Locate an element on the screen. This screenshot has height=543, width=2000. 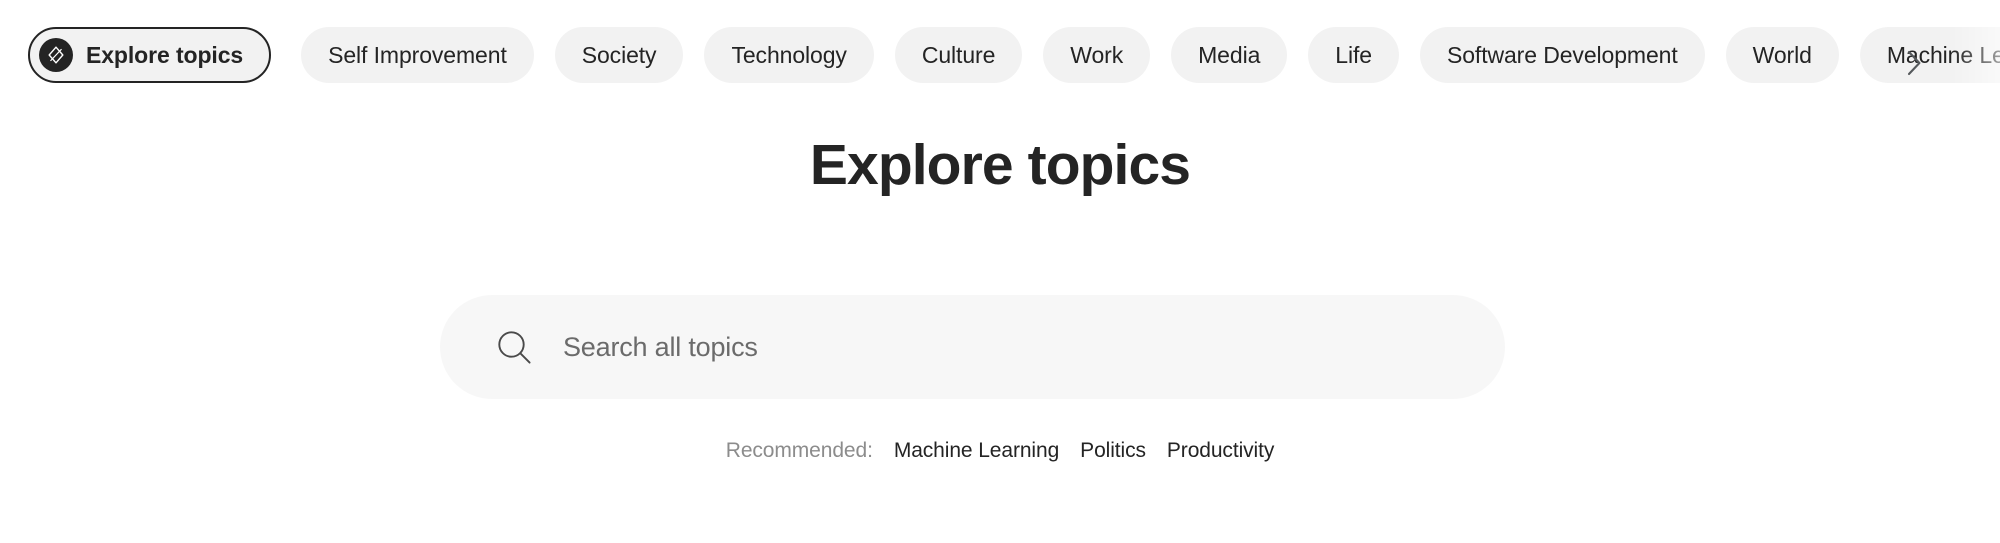
topic-pill-label: Software Development is located at coordinates (1562, 54).